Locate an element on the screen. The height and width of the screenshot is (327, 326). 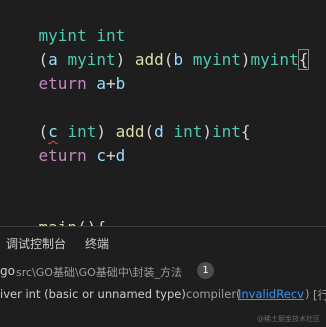
error-code-link: InvalidRecv is located at coordinates (271, 294).